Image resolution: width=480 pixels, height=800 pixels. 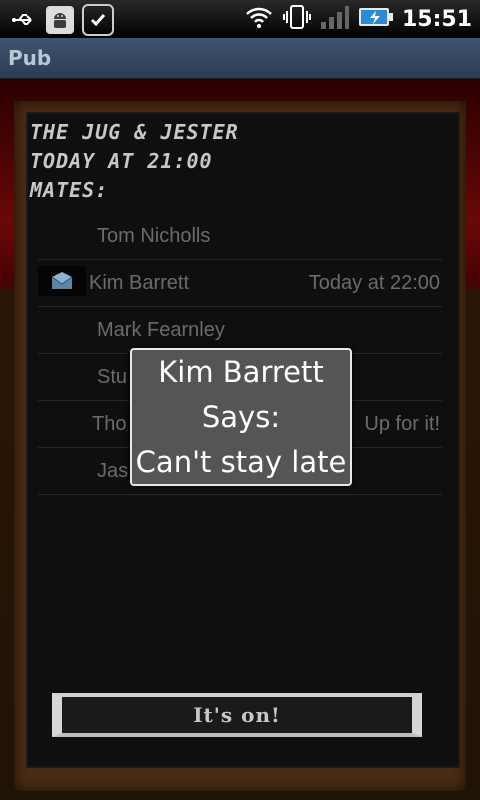 I want to click on mate-row: Tom Nicholls, so click(x=240, y=236).